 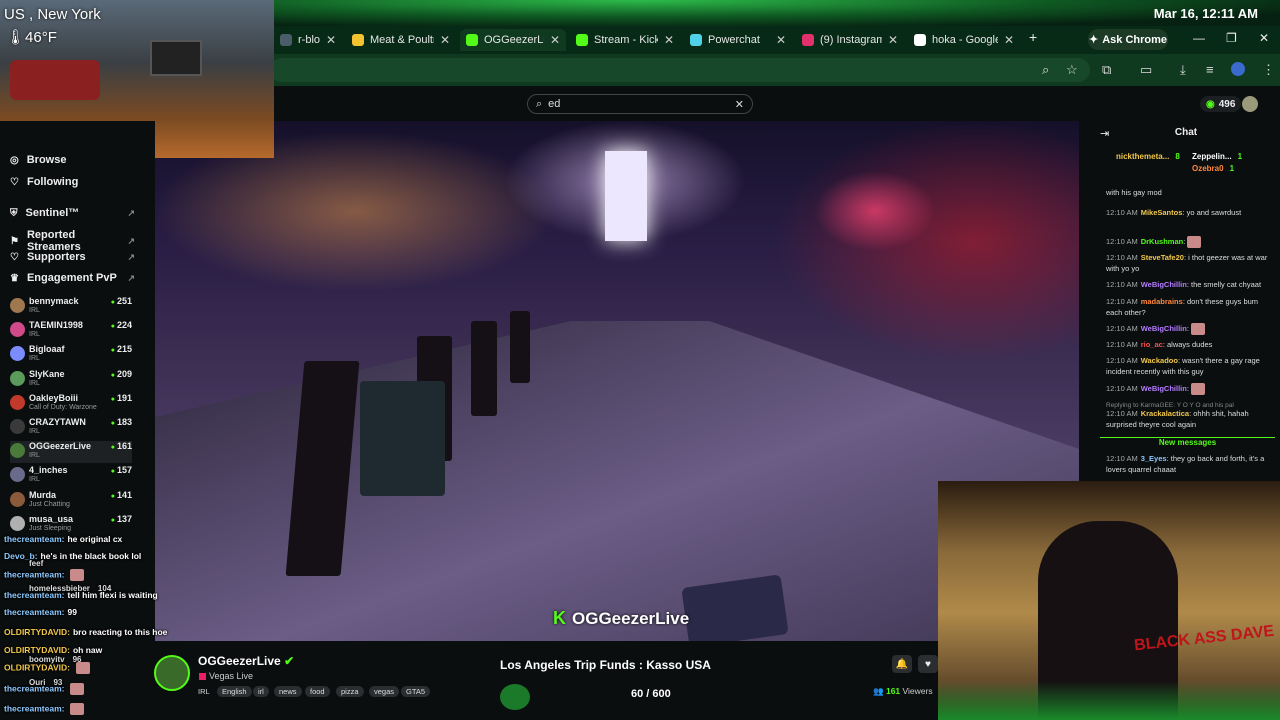 What do you see at coordinates (36, 563) in the screenshot?
I see `overlay-chat-user: feef` at bounding box center [36, 563].